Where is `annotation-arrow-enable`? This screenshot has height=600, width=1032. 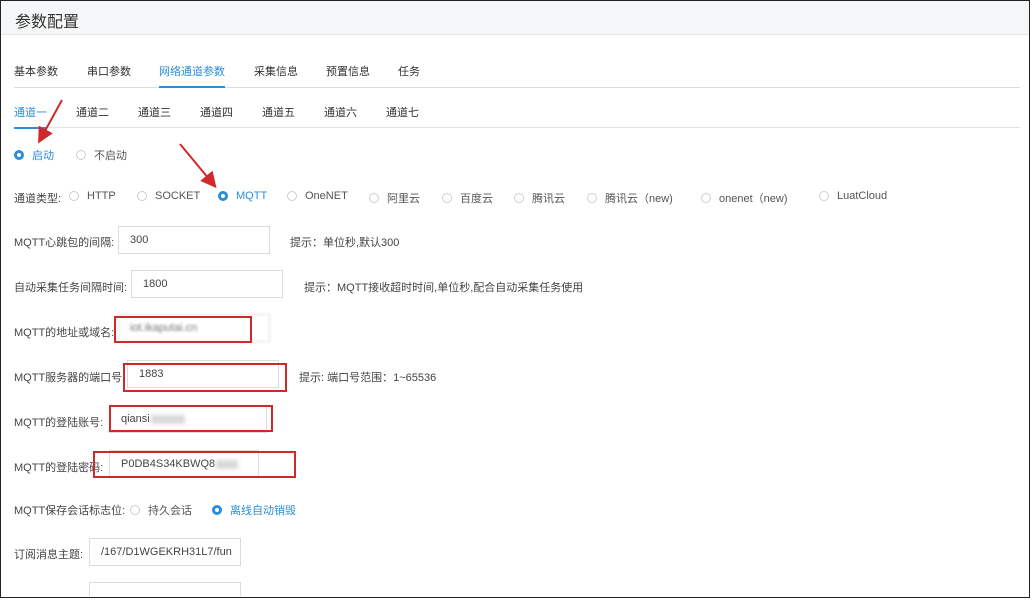 annotation-arrow-enable is located at coordinates (50, 121).